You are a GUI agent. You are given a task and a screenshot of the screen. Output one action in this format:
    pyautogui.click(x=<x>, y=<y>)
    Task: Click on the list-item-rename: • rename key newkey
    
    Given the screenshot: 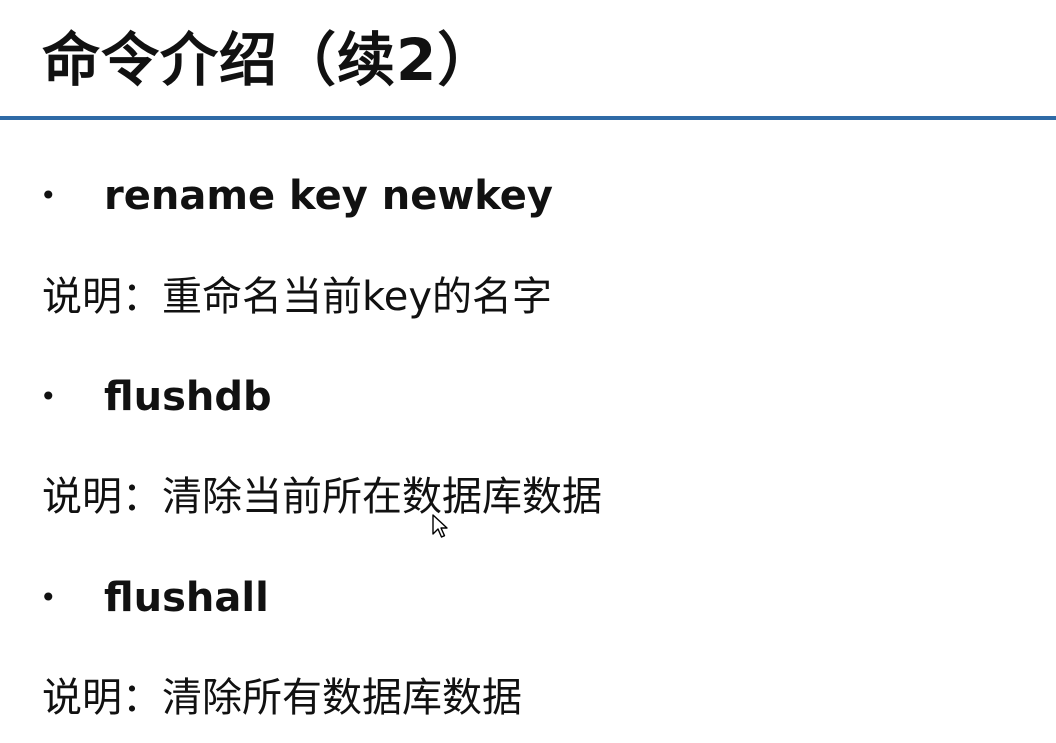 What is the action you would take?
    pyautogui.click(x=296, y=196)
    